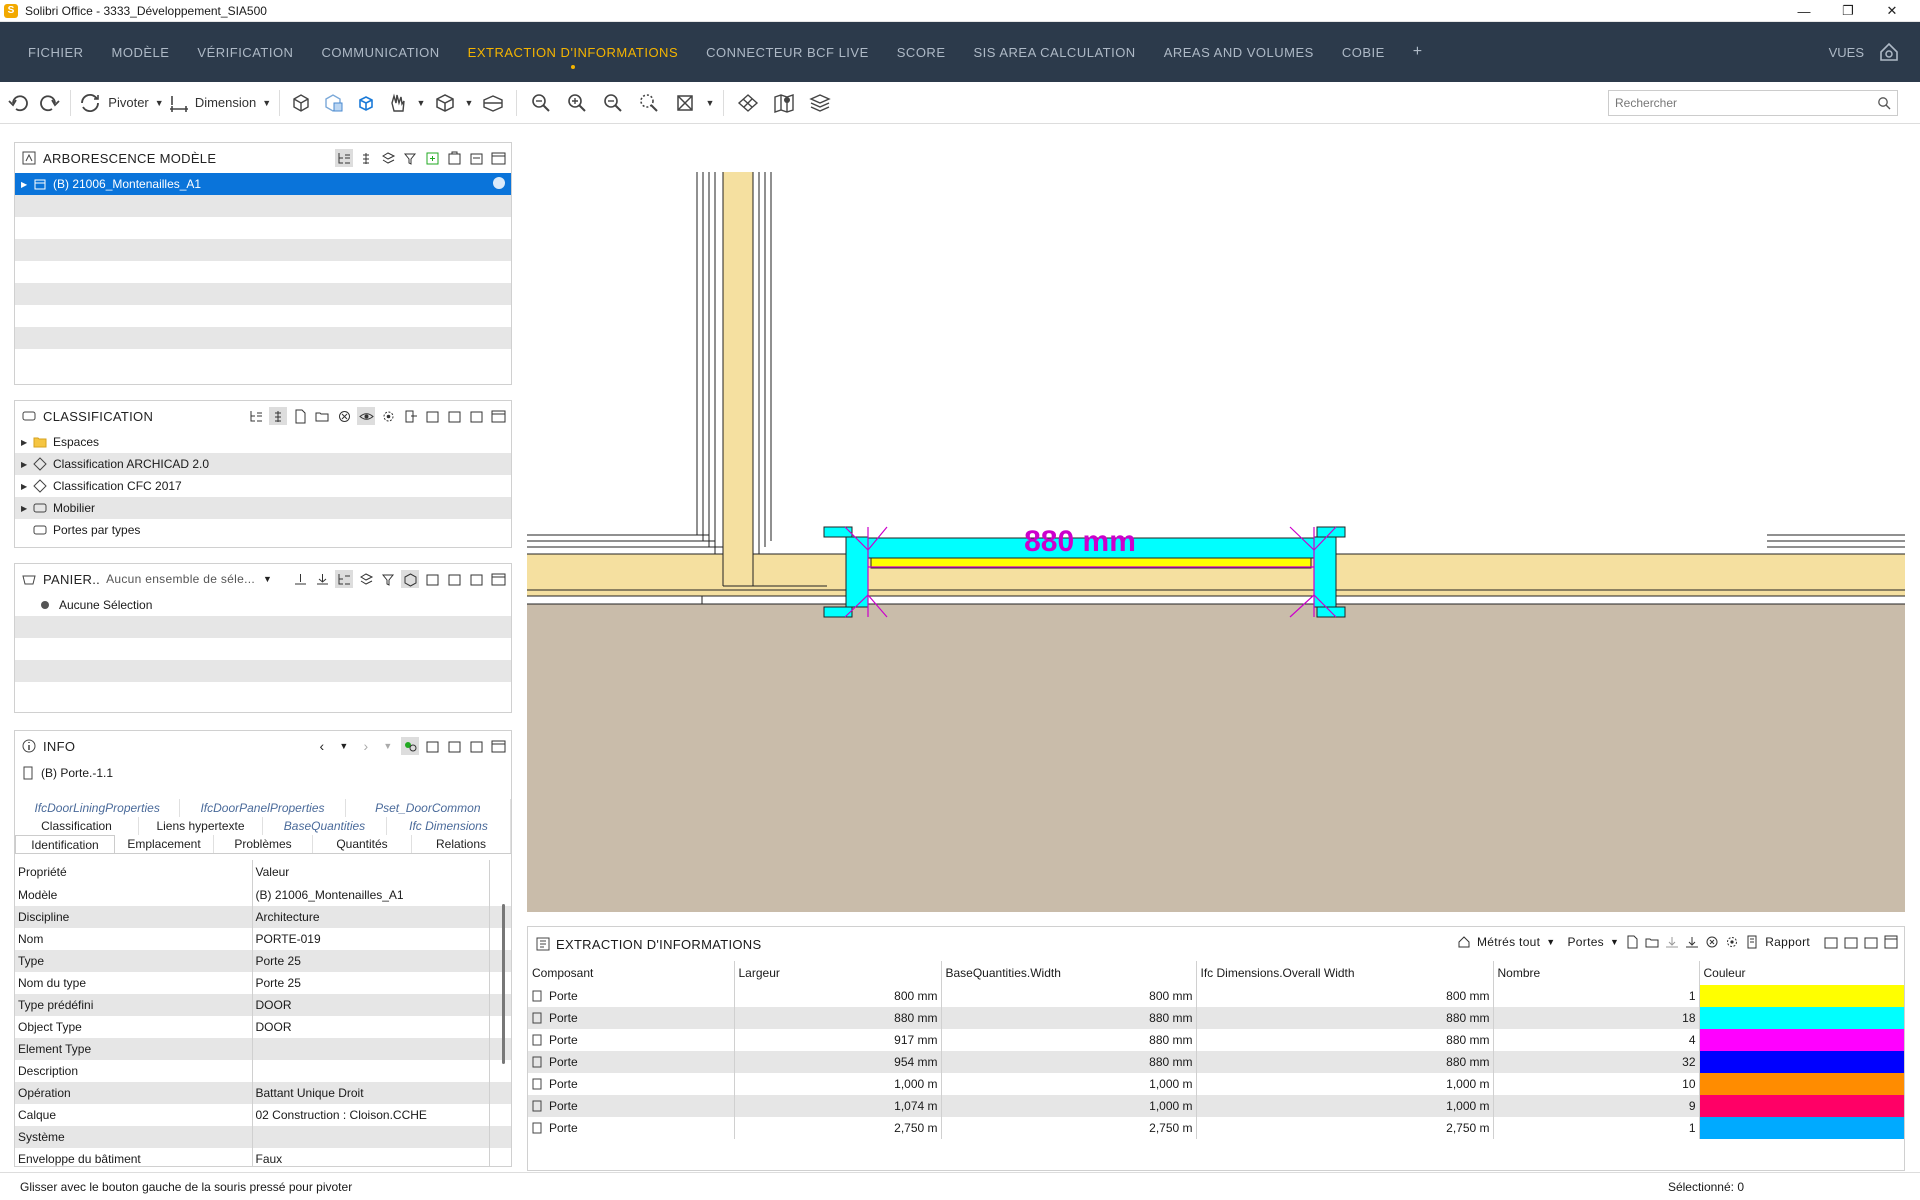 The image size is (1920, 1200). I want to click on property-row: Element Type, so click(263, 1049).